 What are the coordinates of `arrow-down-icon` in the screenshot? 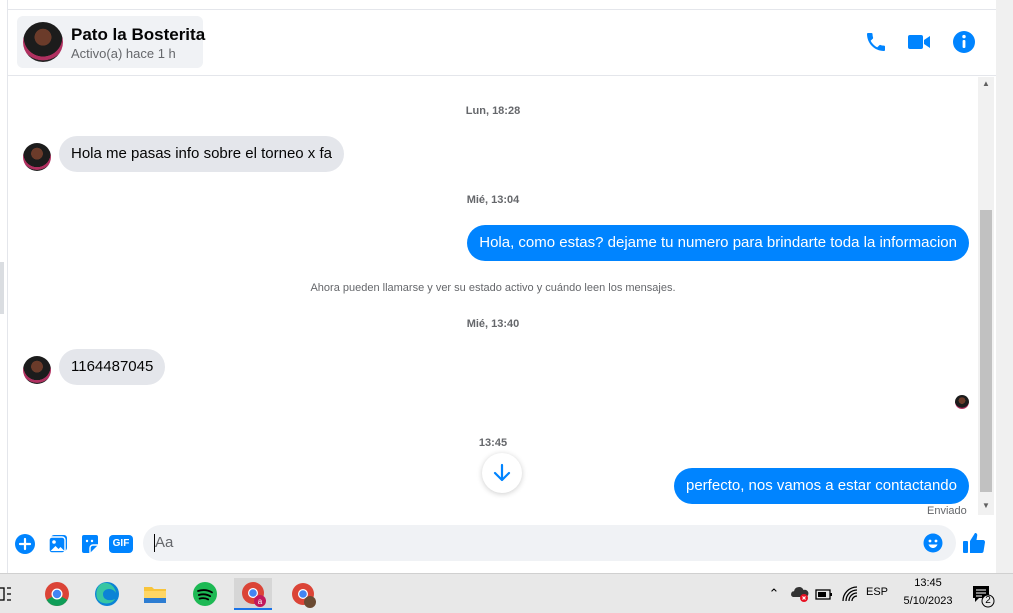 It's located at (502, 472).